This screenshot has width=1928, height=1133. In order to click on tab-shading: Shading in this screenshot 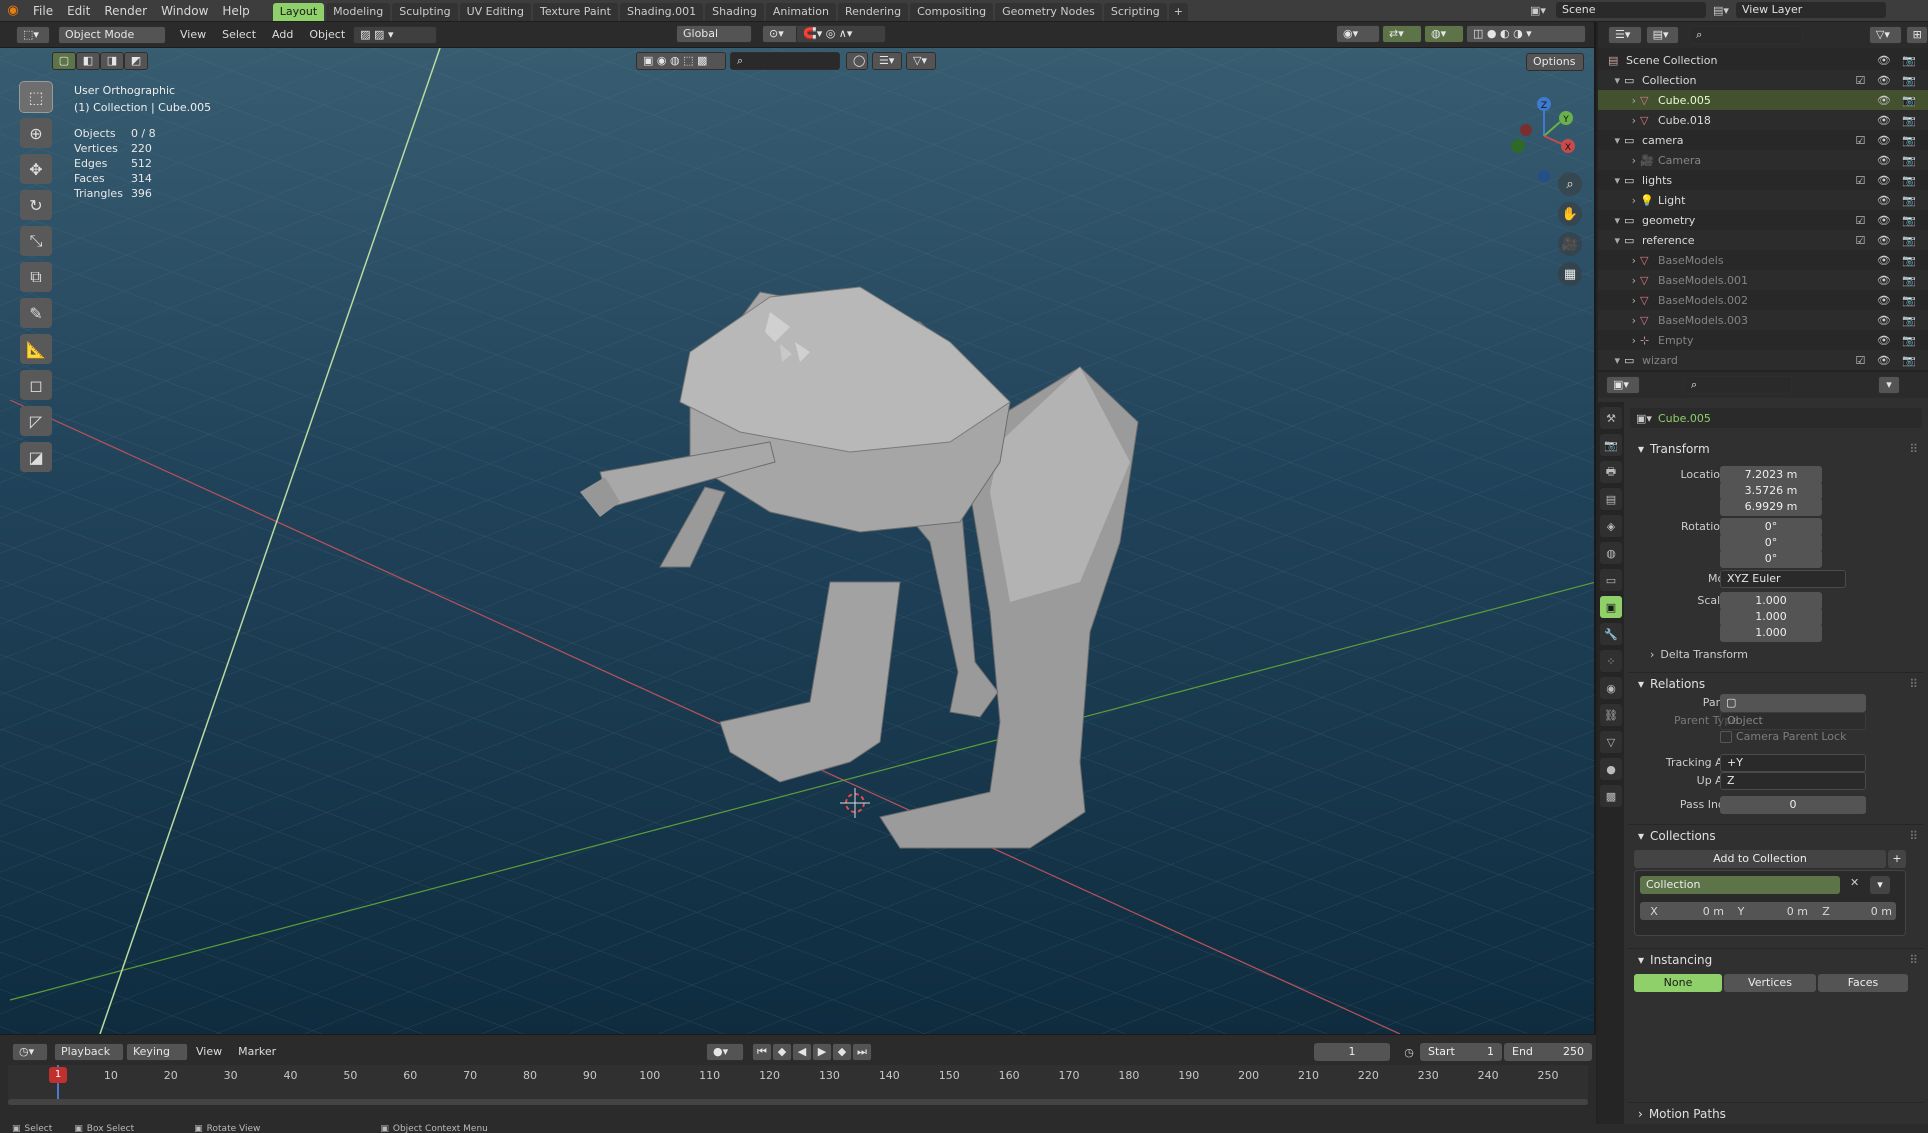, I will do `click(734, 11)`.